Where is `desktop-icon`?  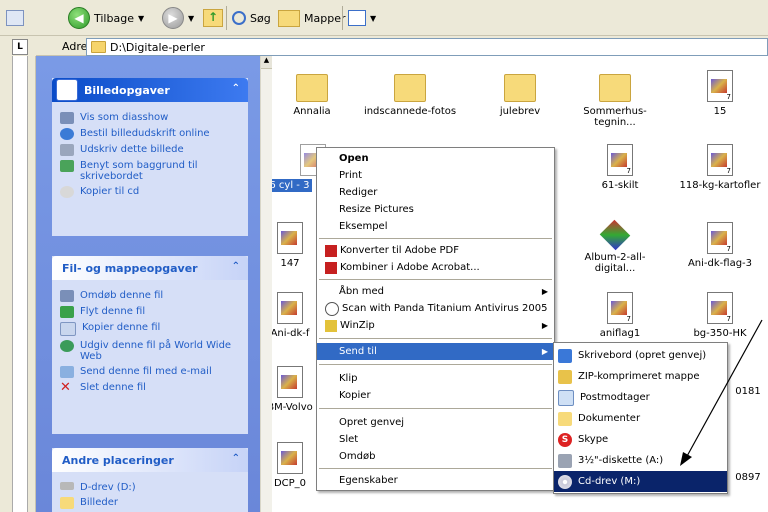 desktop-icon is located at coordinates (67, 166).